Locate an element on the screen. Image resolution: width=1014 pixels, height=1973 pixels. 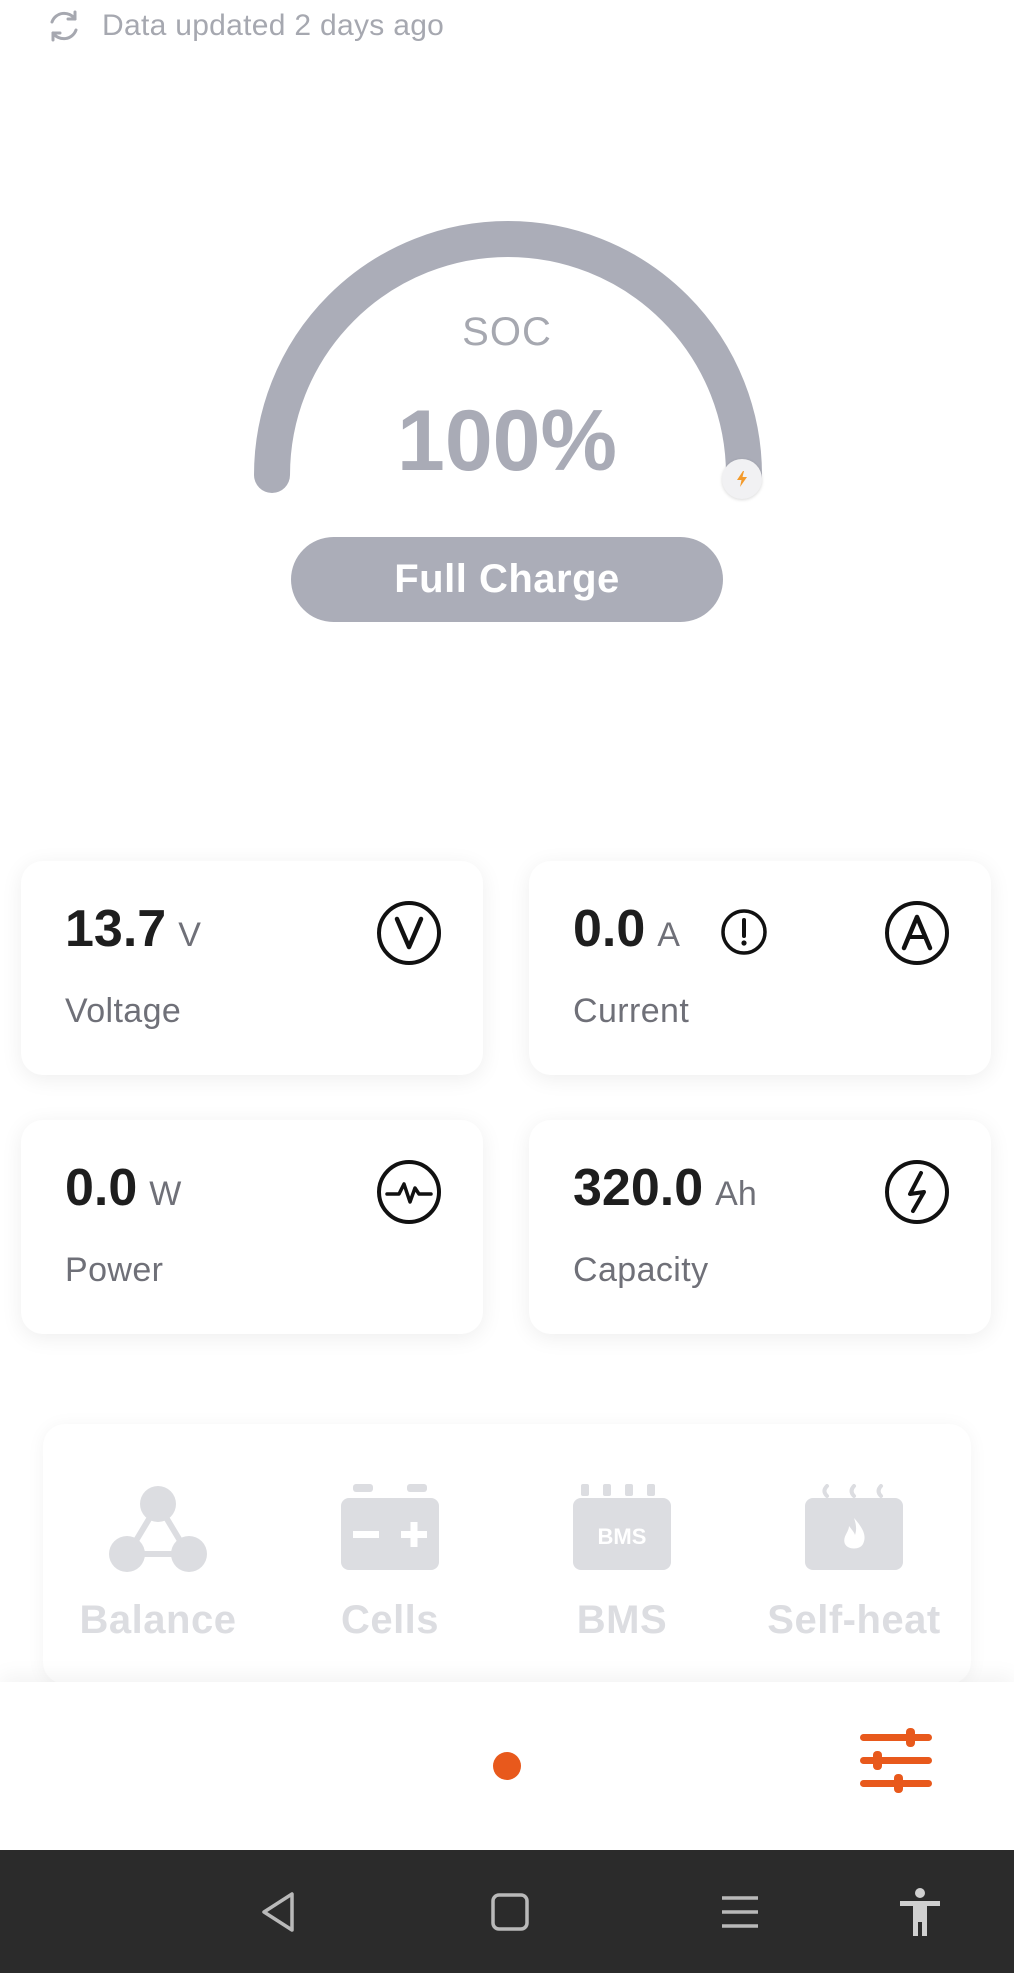
current-card: 0.0 A Current is located at coordinates (760, 968).